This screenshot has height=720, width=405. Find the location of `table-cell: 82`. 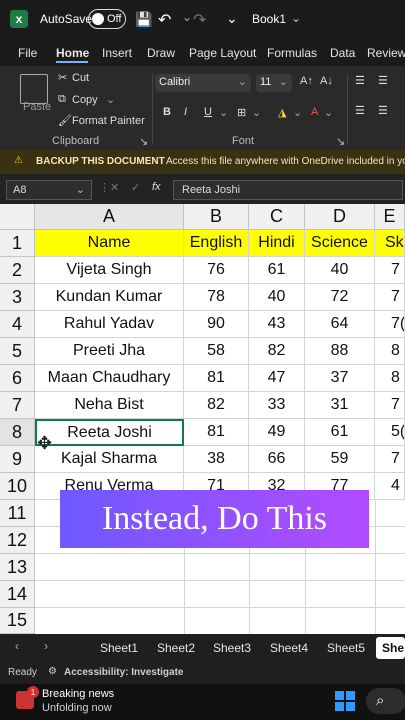

table-cell: 82 is located at coordinates (277, 351).